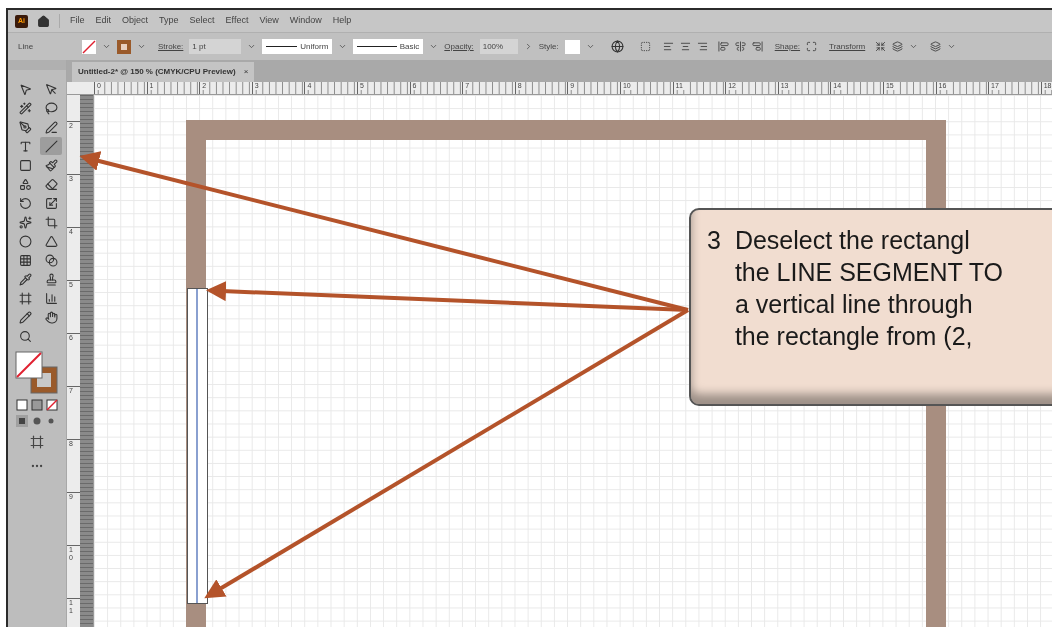 The width and height of the screenshot is (1052, 627). I want to click on menu-item: Type, so click(169, 21).